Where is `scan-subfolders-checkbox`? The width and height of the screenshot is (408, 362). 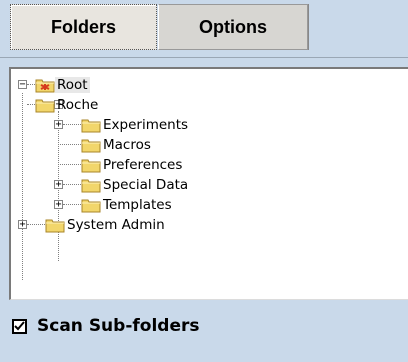
scan-subfolders-checkbox is located at coordinates (19, 326).